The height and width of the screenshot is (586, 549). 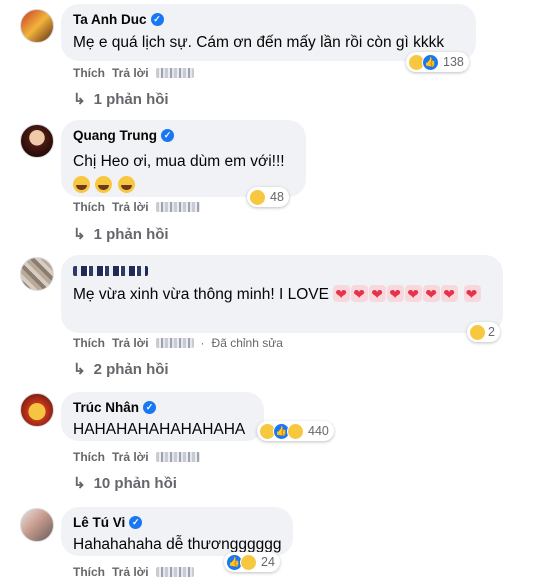 What do you see at coordinates (453, 62) in the screenshot?
I see `reaction-count: 138` at bounding box center [453, 62].